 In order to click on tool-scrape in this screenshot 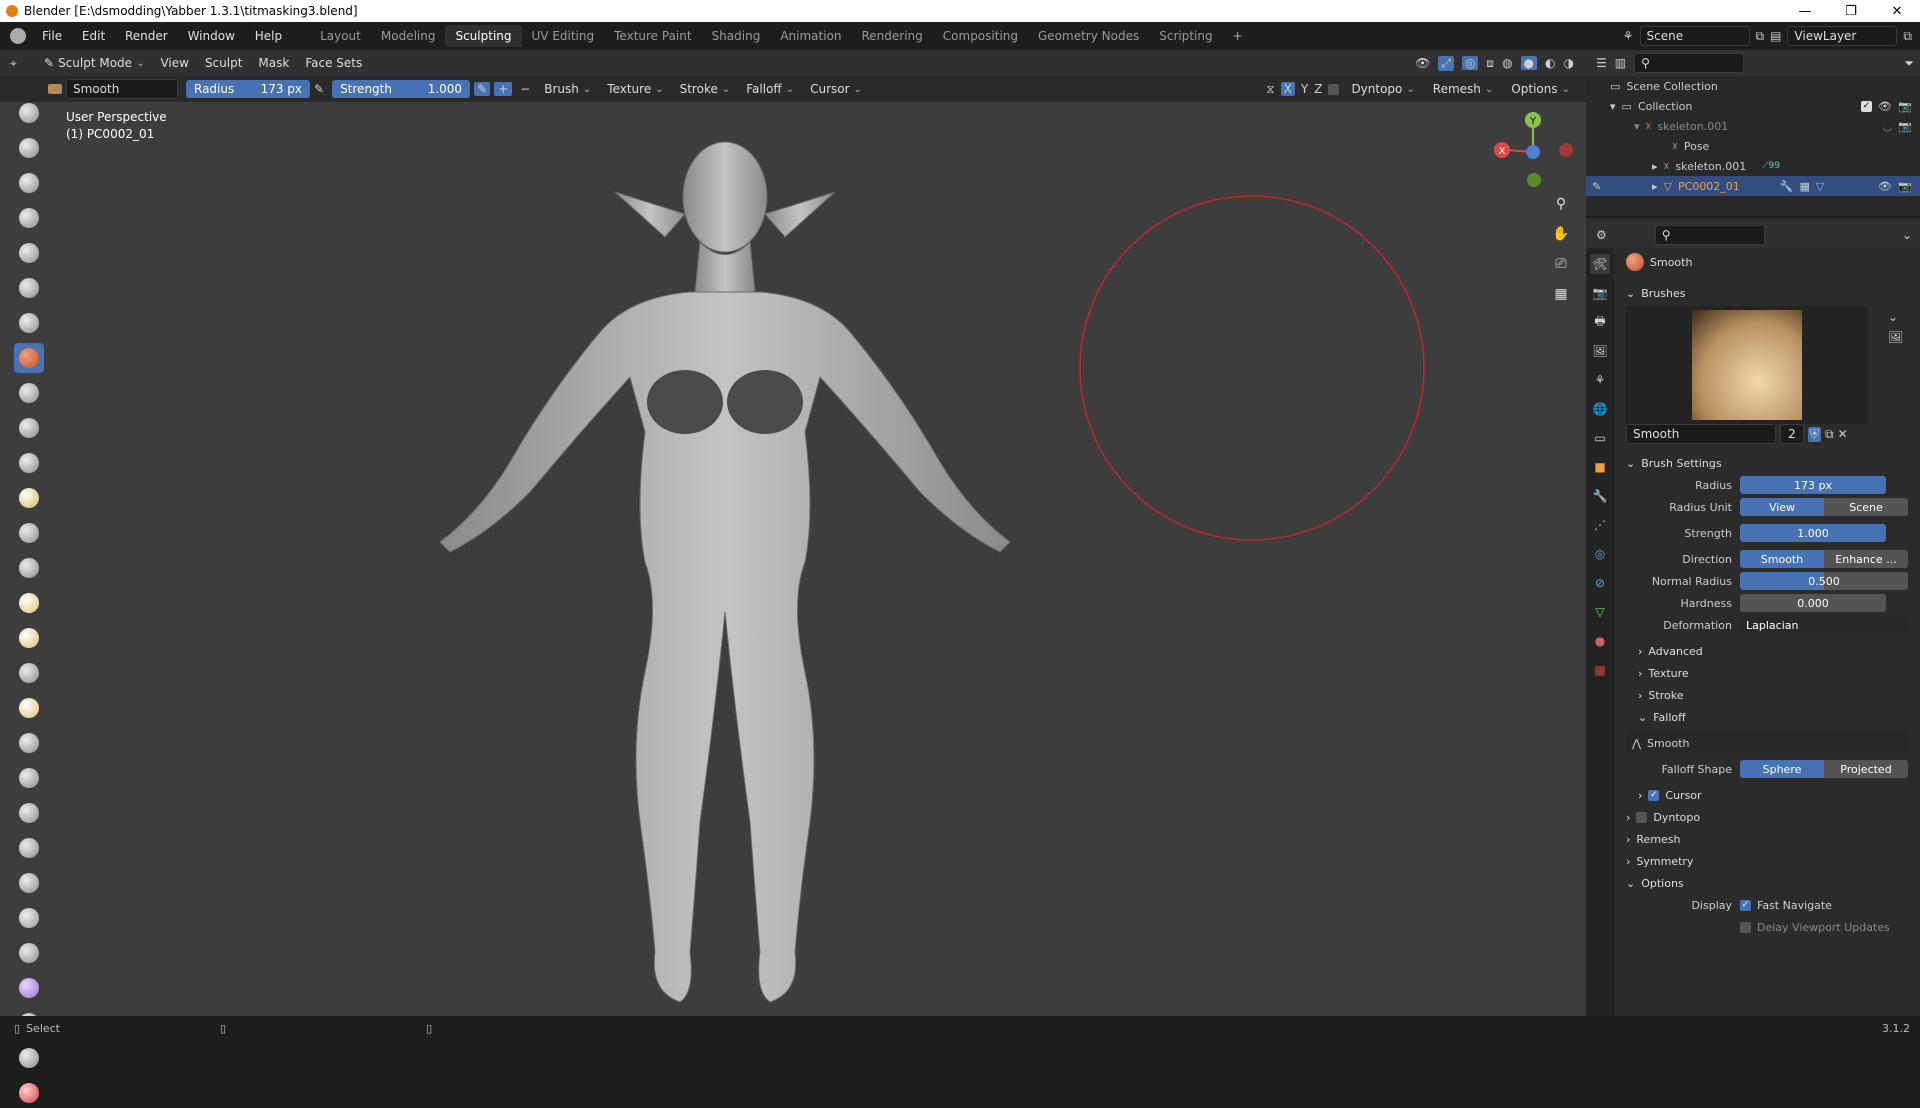, I will do `click(29, 463)`.